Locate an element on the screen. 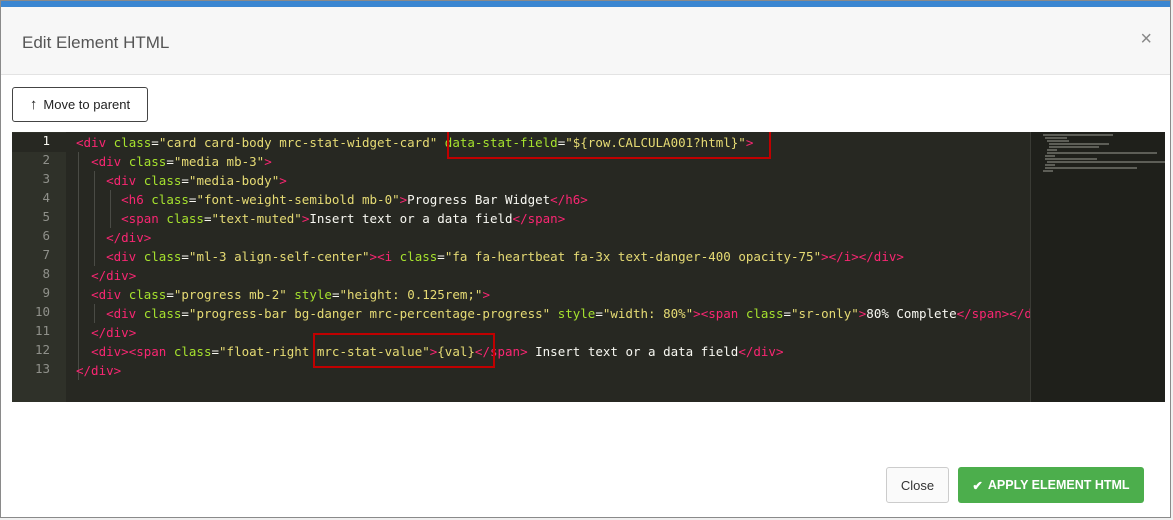 Image resolution: width=1173 pixels, height=520 pixels. close-icon: × is located at coordinates (1146, 39).